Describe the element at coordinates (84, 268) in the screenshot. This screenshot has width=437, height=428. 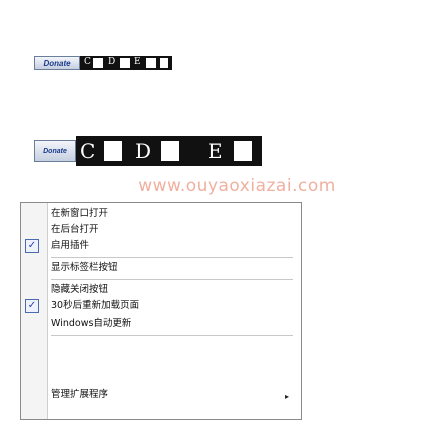
I see `menu-item-show-tab-buttons: 显示标签栏按钮` at that location.